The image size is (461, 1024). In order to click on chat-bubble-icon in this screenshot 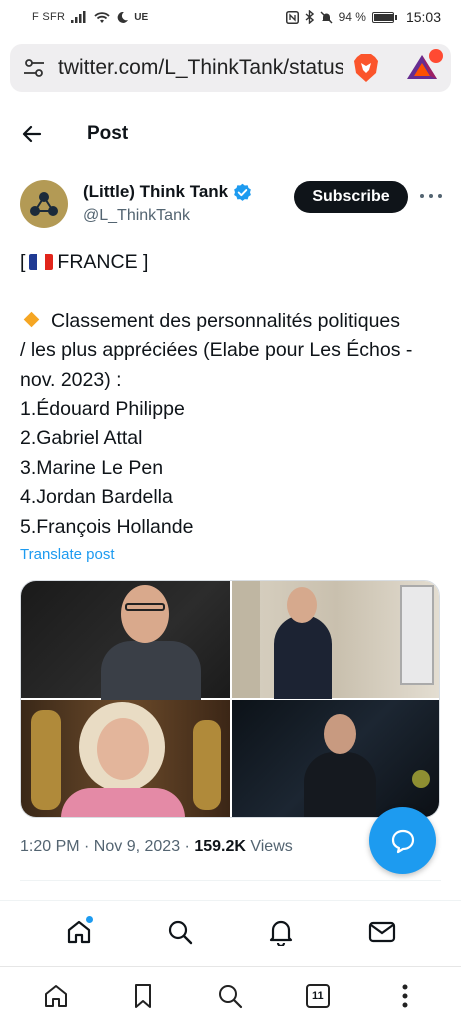, I will do `click(402, 841)`.